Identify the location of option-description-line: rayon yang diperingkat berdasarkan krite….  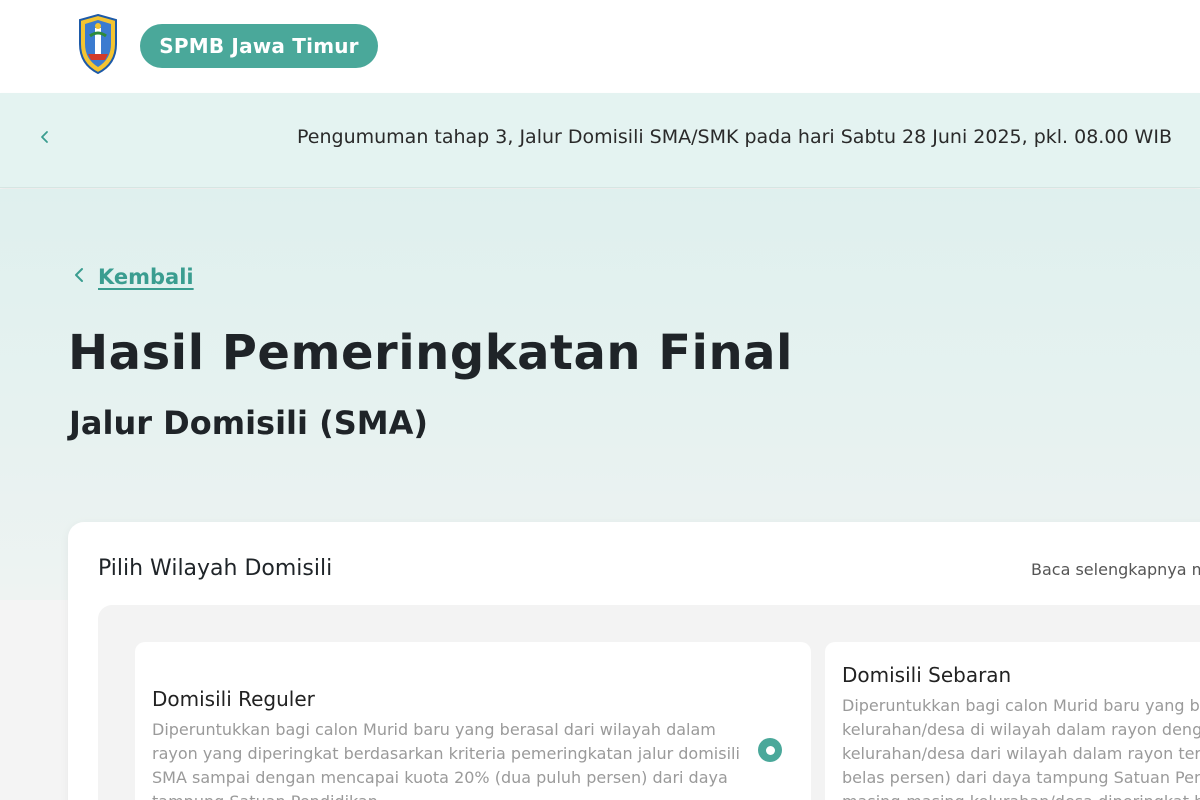
(446, 753).